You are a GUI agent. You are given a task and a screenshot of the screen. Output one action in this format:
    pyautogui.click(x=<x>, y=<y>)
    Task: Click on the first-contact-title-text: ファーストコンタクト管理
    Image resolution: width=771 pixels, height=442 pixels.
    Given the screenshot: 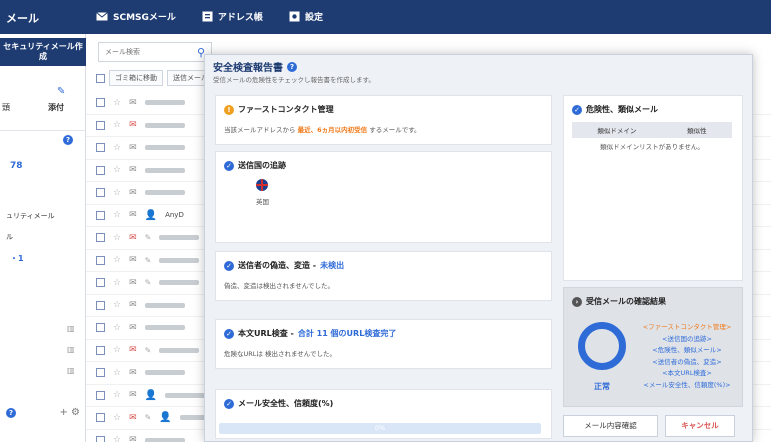 What is the action you would take?
    pyautogui.click(x=286, y=109)
    